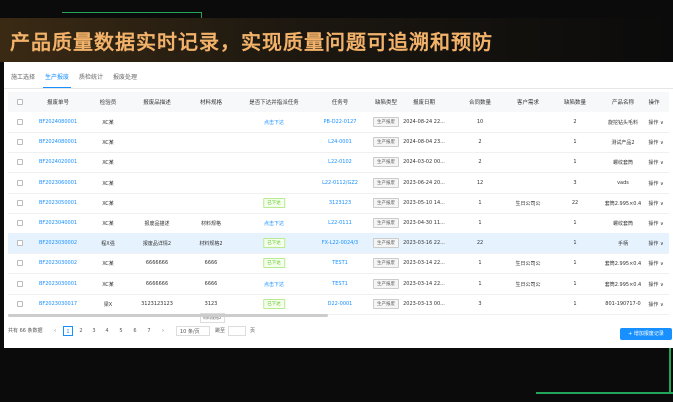 The height and width of the screenshot is (402, 673). Describe the element at coordinates (58, 183) in the screenshot. I see `row-scrap-no: BF2023060001` at that location.